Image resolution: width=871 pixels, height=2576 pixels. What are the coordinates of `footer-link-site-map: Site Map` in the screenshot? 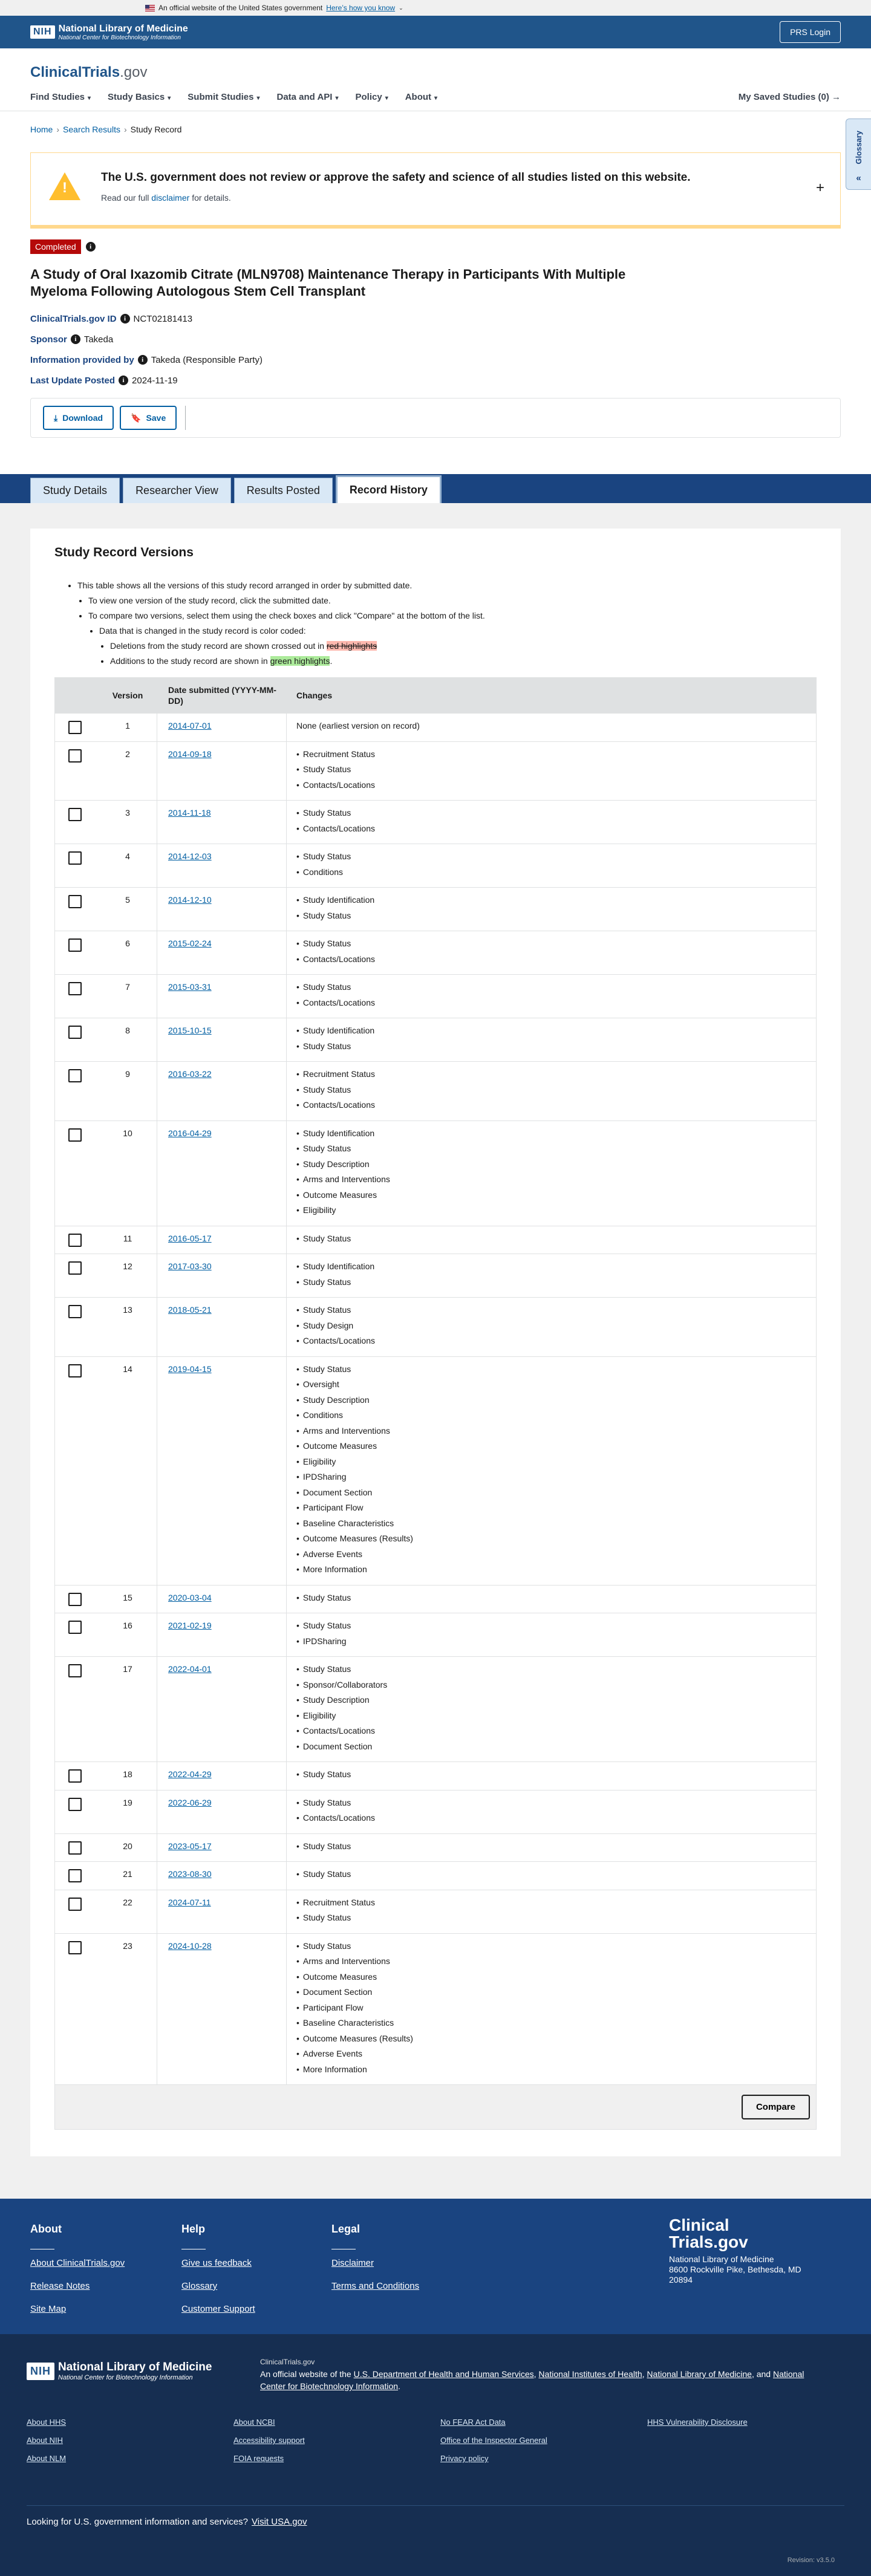 It's located at (77, 2309).